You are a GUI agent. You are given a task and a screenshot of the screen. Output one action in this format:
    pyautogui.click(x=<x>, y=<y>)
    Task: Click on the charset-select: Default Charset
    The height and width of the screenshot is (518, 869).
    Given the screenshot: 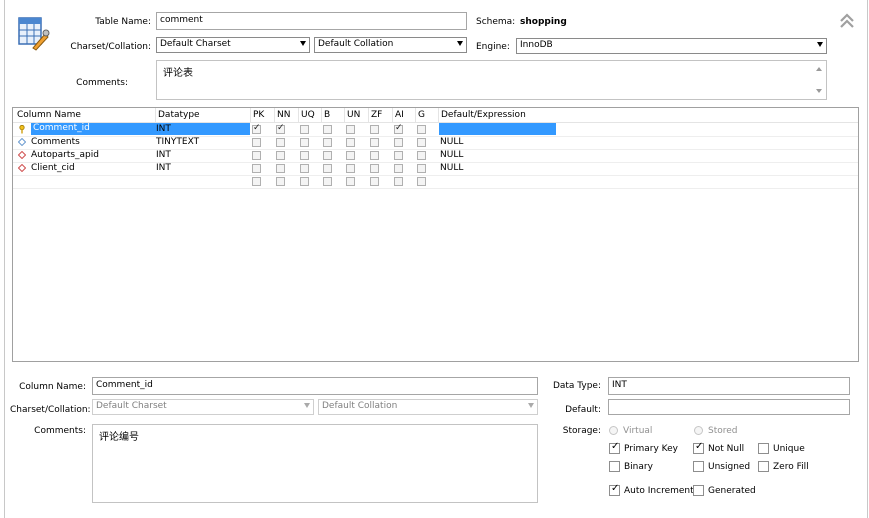 What is the action you would take?
    pyautogui.click(x=233, y=45)
    